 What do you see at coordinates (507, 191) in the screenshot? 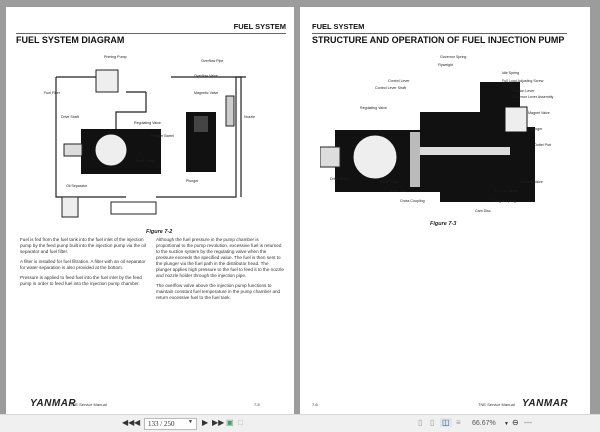
I see `diagram-label: Control Sleeve` at bounding box center [507, 191].